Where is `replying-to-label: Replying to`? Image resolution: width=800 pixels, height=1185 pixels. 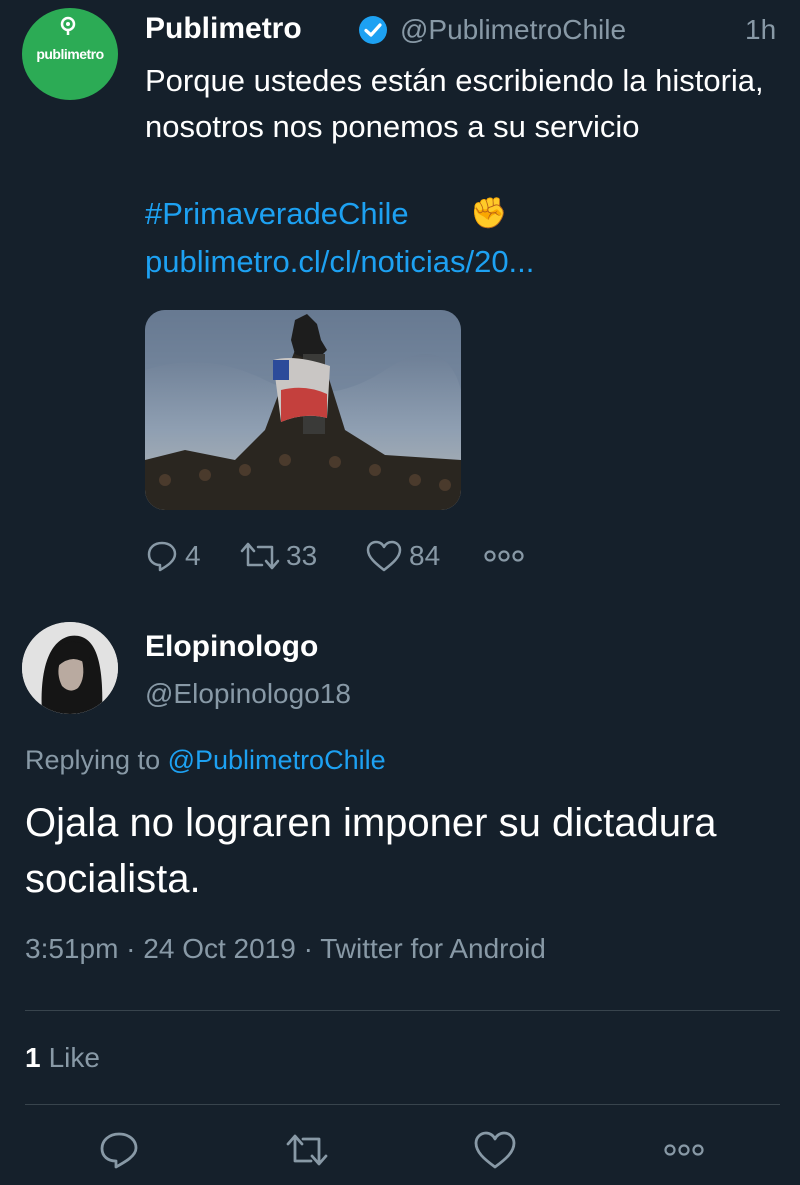 replying-to-label: Replying to is located at coordinates (93, 760).